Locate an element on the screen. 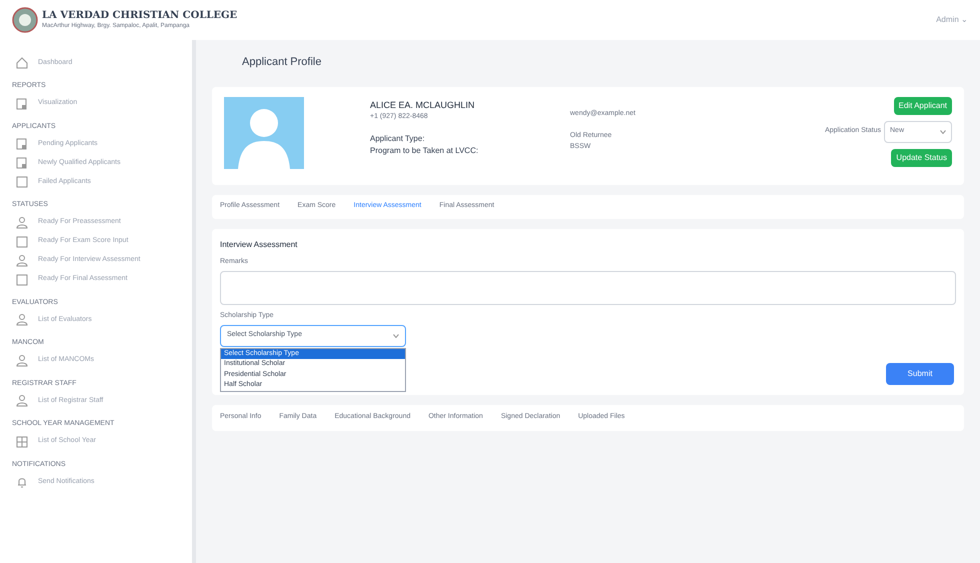 Image resolution: width=980 pixels, height=563 pixels. update-status-button: Update Status is located at coordinates (921, 157).